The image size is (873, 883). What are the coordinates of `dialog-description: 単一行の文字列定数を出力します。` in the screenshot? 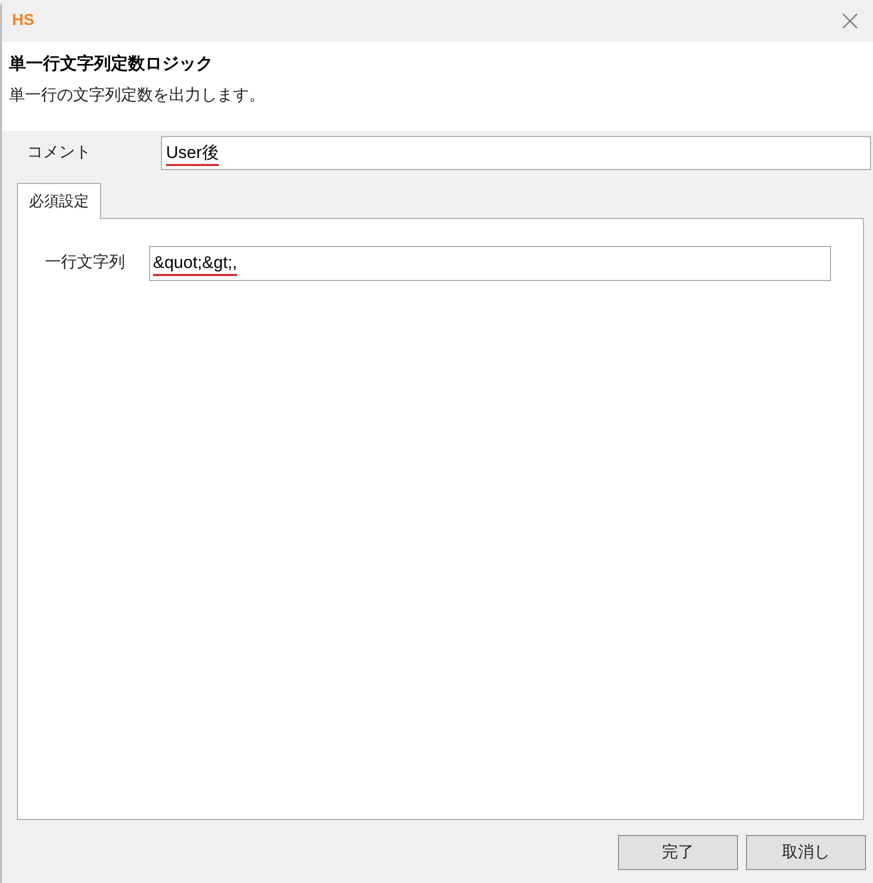 It's located at (137, 96).